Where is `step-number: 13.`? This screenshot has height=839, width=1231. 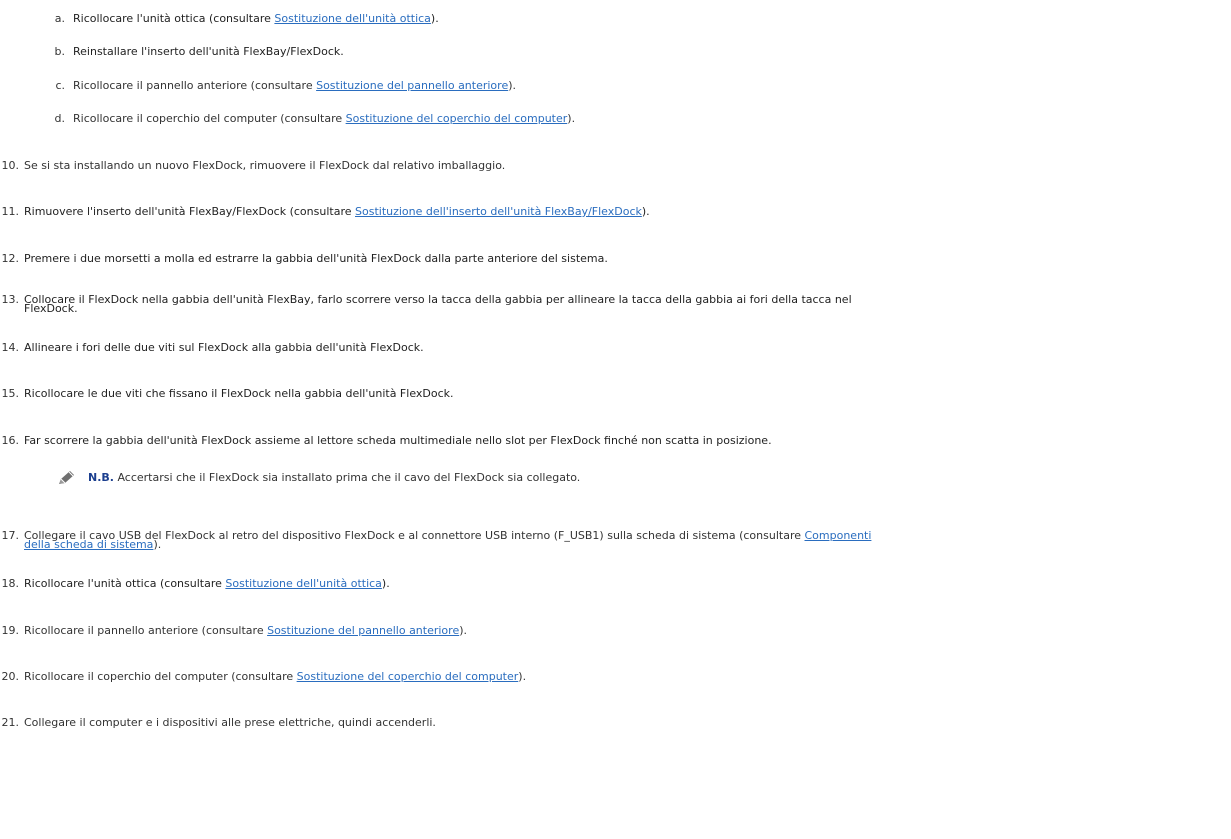
step-number: 13. is located at coordinates (10, 299).